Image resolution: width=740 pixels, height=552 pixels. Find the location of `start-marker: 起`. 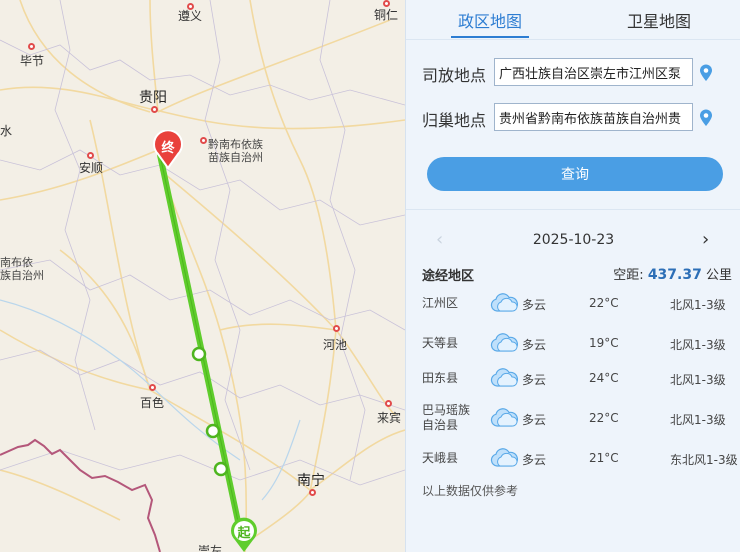

start-marker: 起 is located at coordinates (244, 534).